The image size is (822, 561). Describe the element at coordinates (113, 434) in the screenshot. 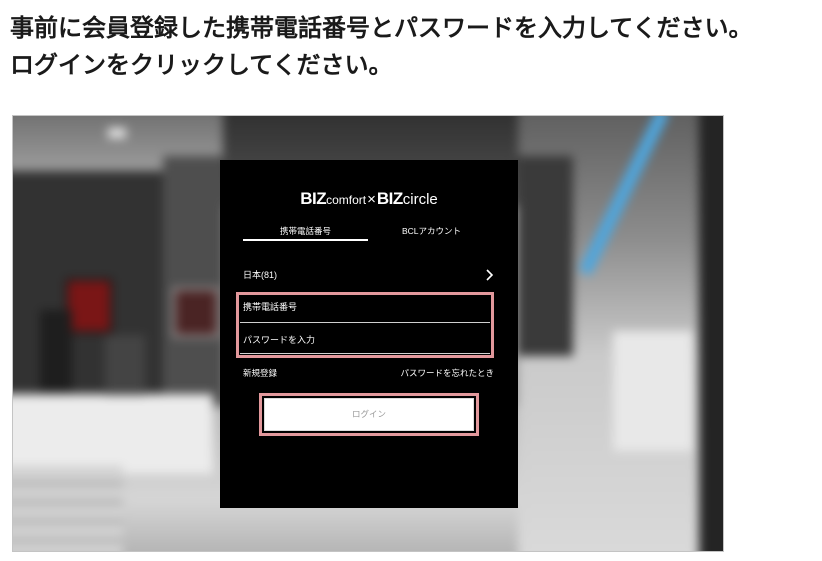

I see `bg-counter` at that location.